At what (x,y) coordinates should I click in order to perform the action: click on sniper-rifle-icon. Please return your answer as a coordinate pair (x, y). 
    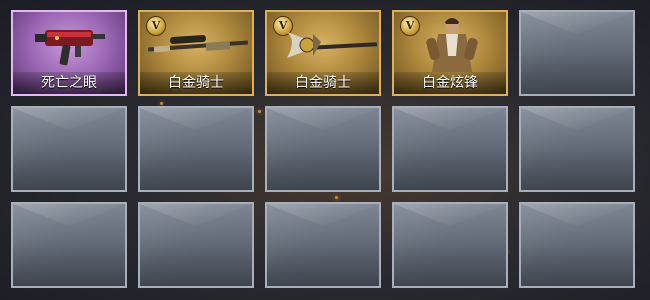
    Looking at the image, I should click on (198, 43).